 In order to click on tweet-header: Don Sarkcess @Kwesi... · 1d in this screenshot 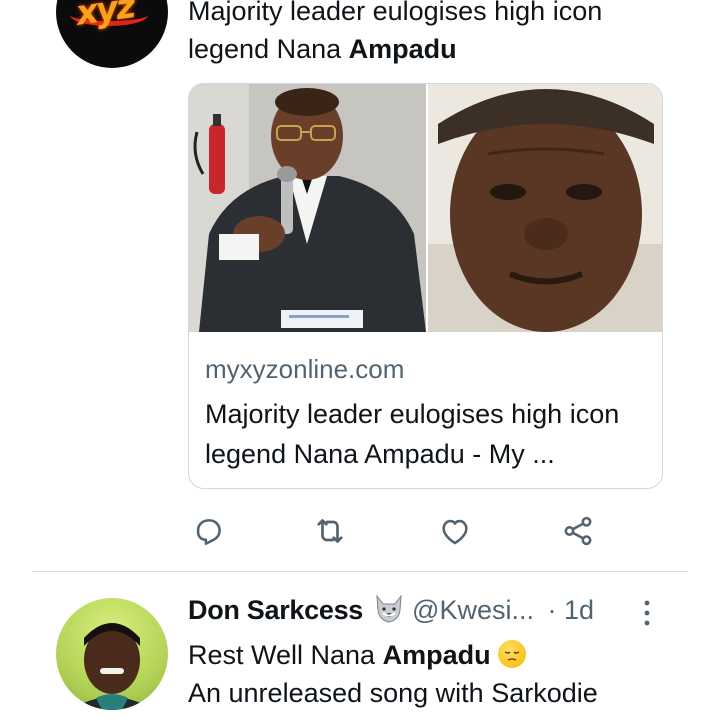, I will do `click(428, 614)`.